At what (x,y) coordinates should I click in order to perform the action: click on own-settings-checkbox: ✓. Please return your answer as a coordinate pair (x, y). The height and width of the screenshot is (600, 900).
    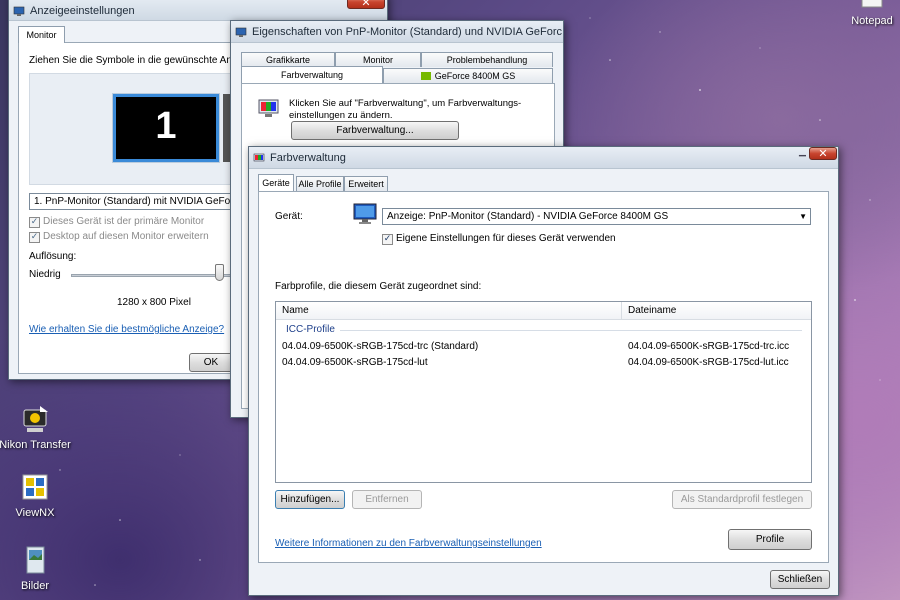
    Looking at the image, I should click on (387, 239).